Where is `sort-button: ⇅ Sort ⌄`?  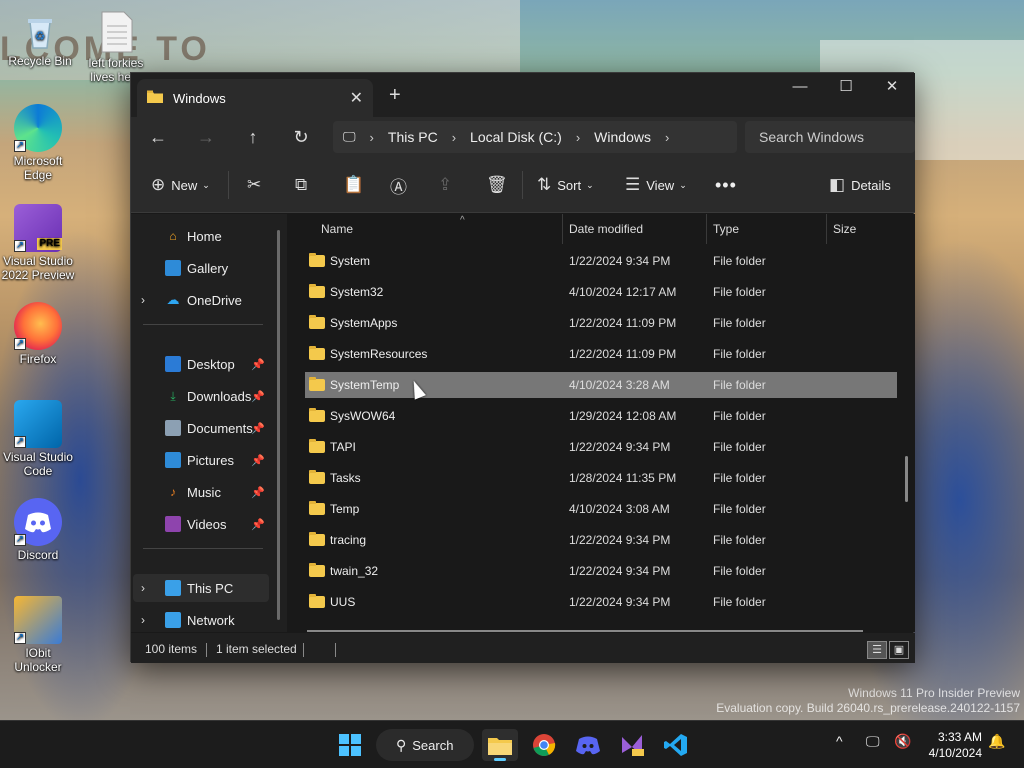
sort-button: ⇅ Sort ⌄ is located at coordinates (565, 185).